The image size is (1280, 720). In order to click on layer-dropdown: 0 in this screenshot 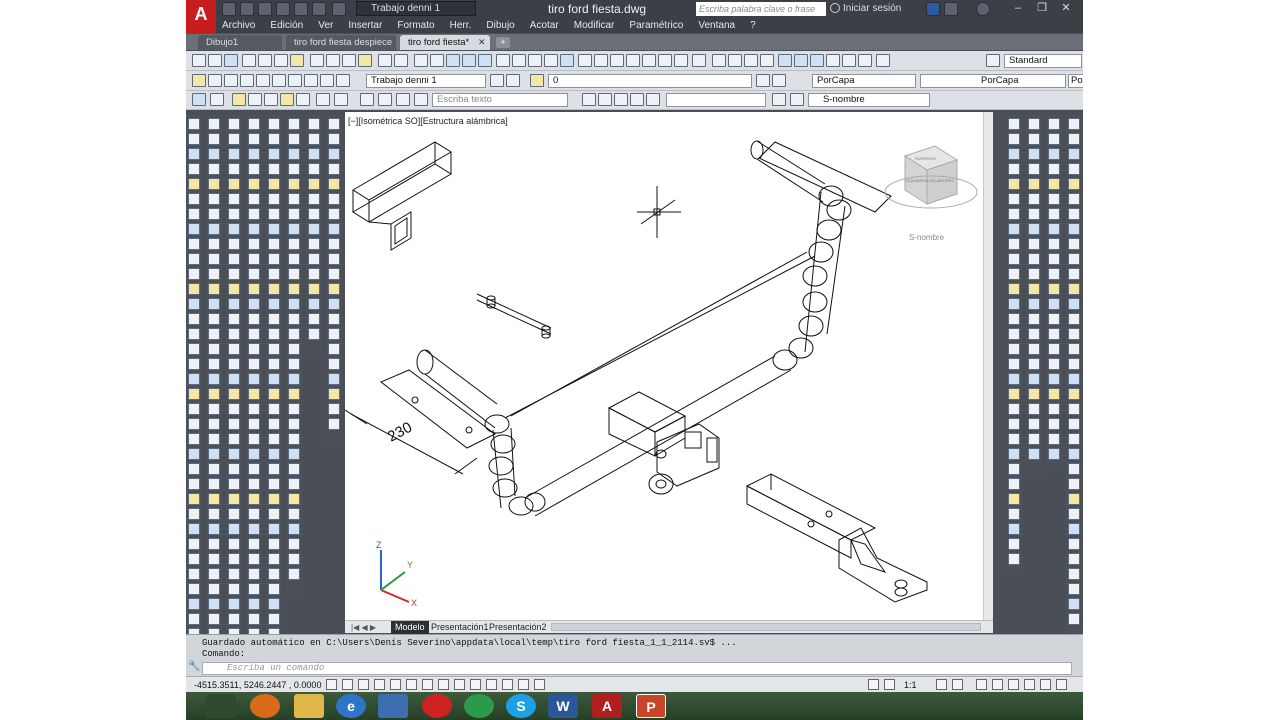, I will do `click(650, 81)`.